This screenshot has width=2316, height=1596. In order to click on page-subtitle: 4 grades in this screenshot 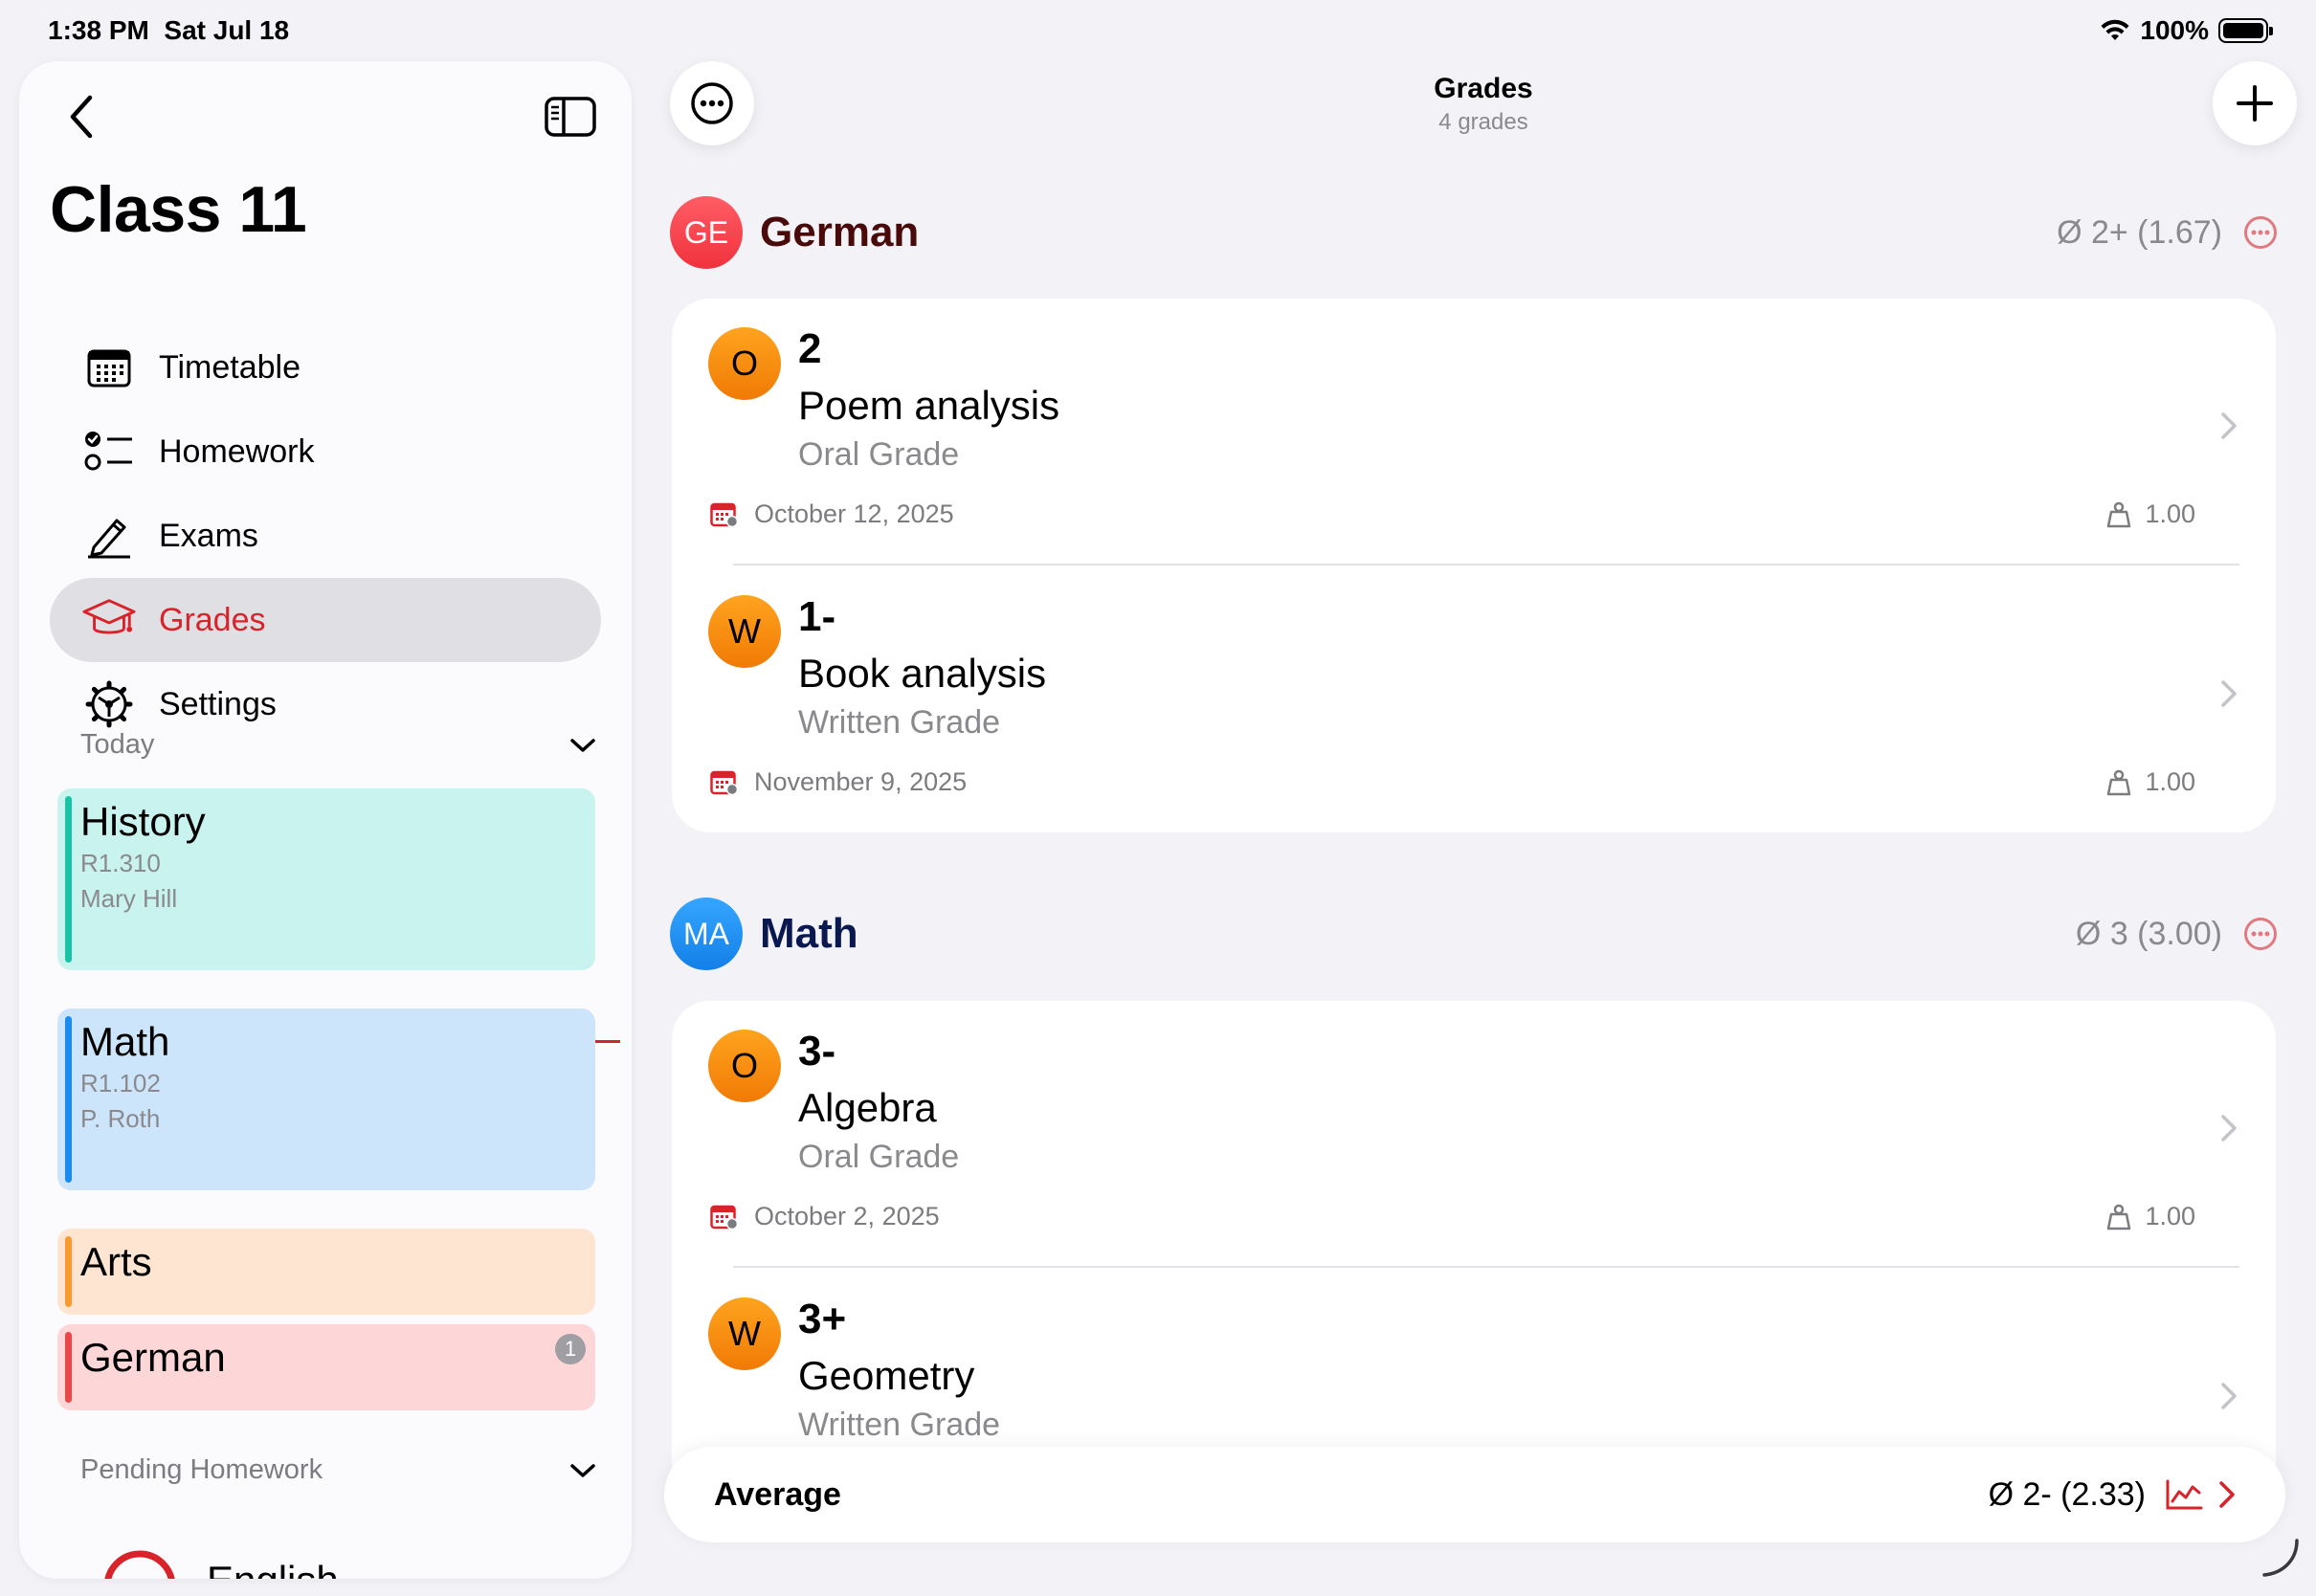, I will do `click(1483, 122)`.